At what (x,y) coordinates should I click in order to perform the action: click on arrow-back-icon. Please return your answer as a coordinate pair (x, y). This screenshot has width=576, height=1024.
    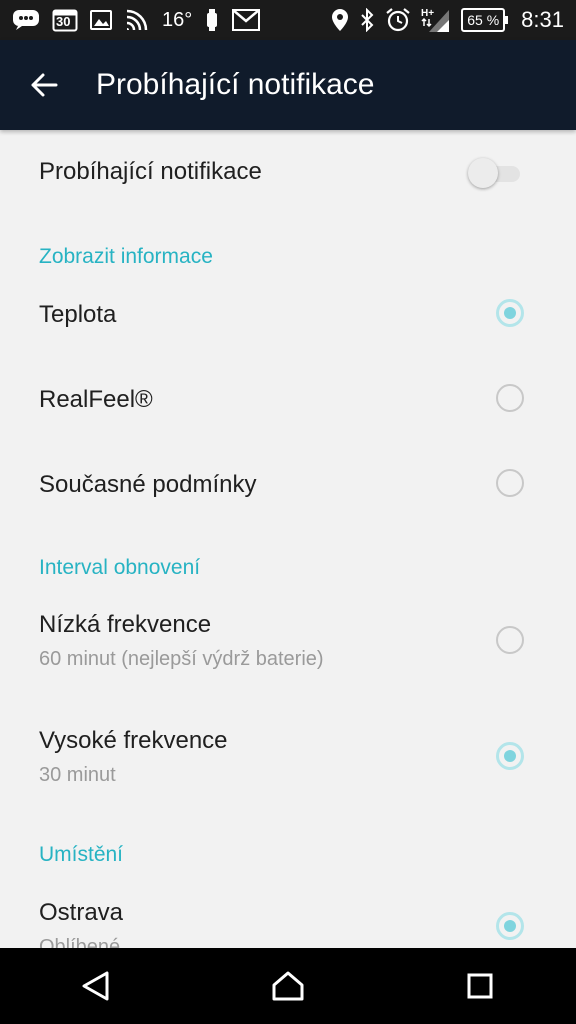
    Looking at the image, I should click on (44, 85).